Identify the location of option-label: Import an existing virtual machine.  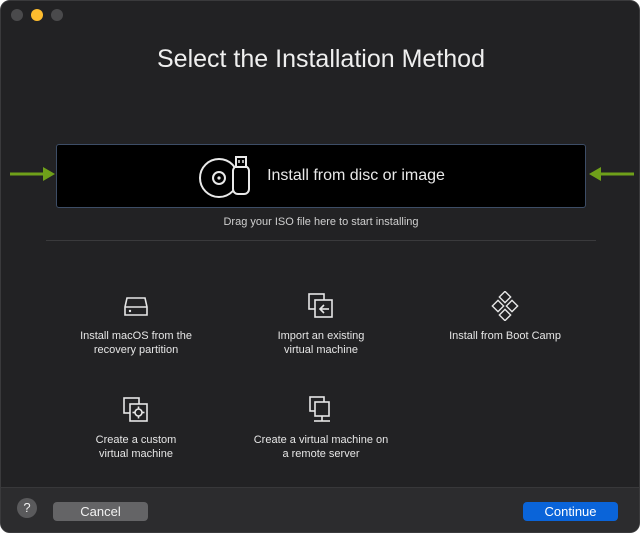
(321, 343).